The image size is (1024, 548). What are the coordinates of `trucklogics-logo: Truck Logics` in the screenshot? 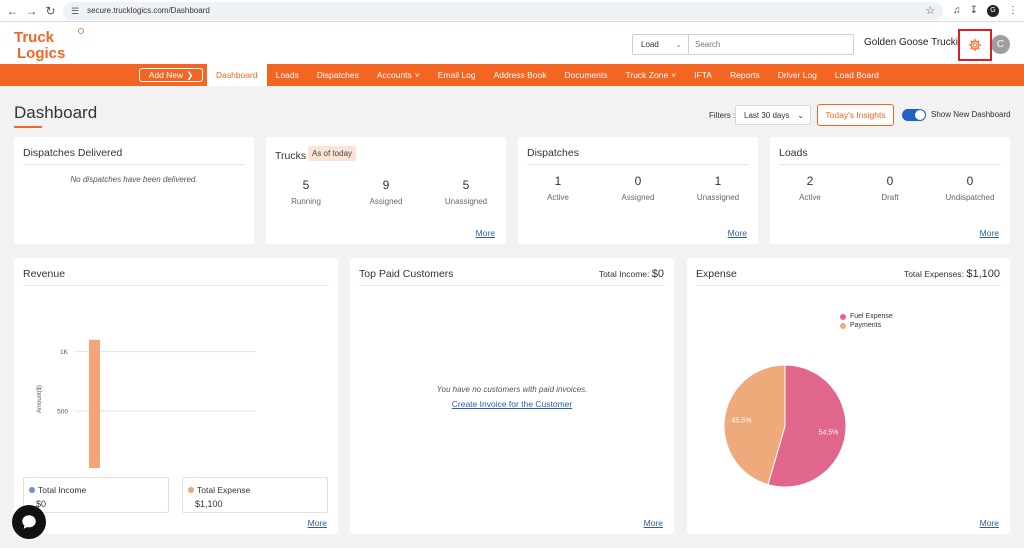 It's located at (50, 44).